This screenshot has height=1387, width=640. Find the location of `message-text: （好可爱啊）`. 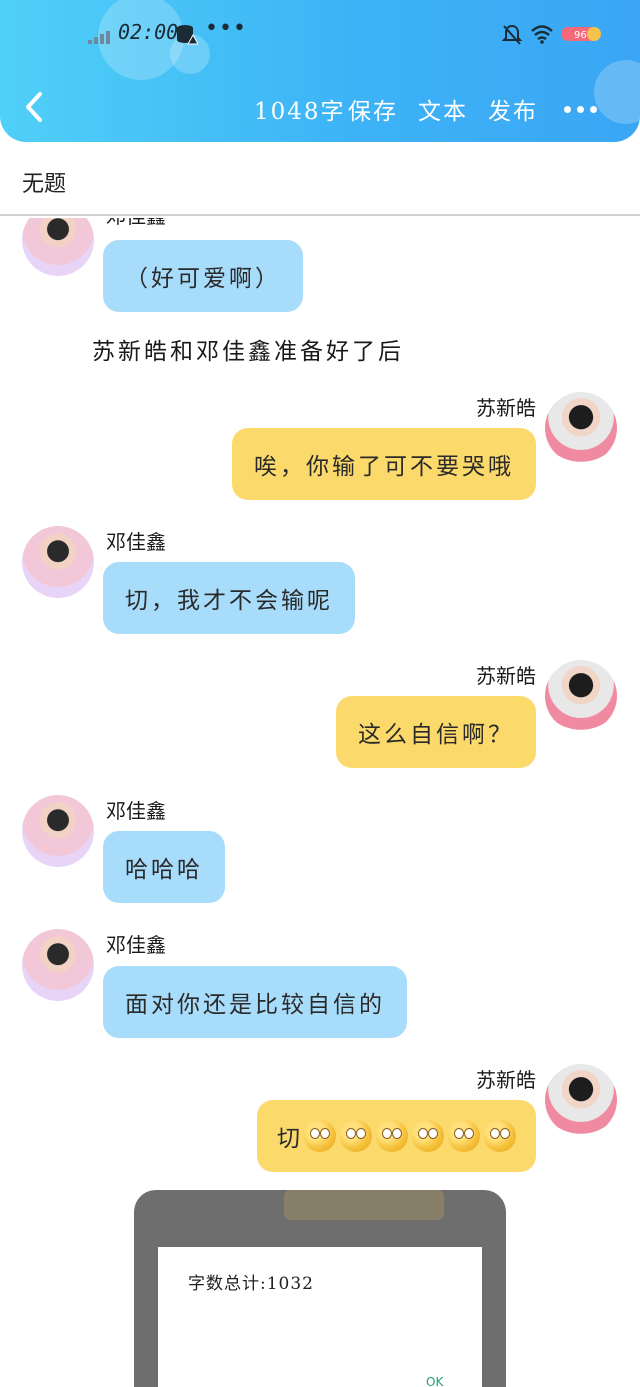

message-text: （好可爱啊） is located at coordinates (203, 279).